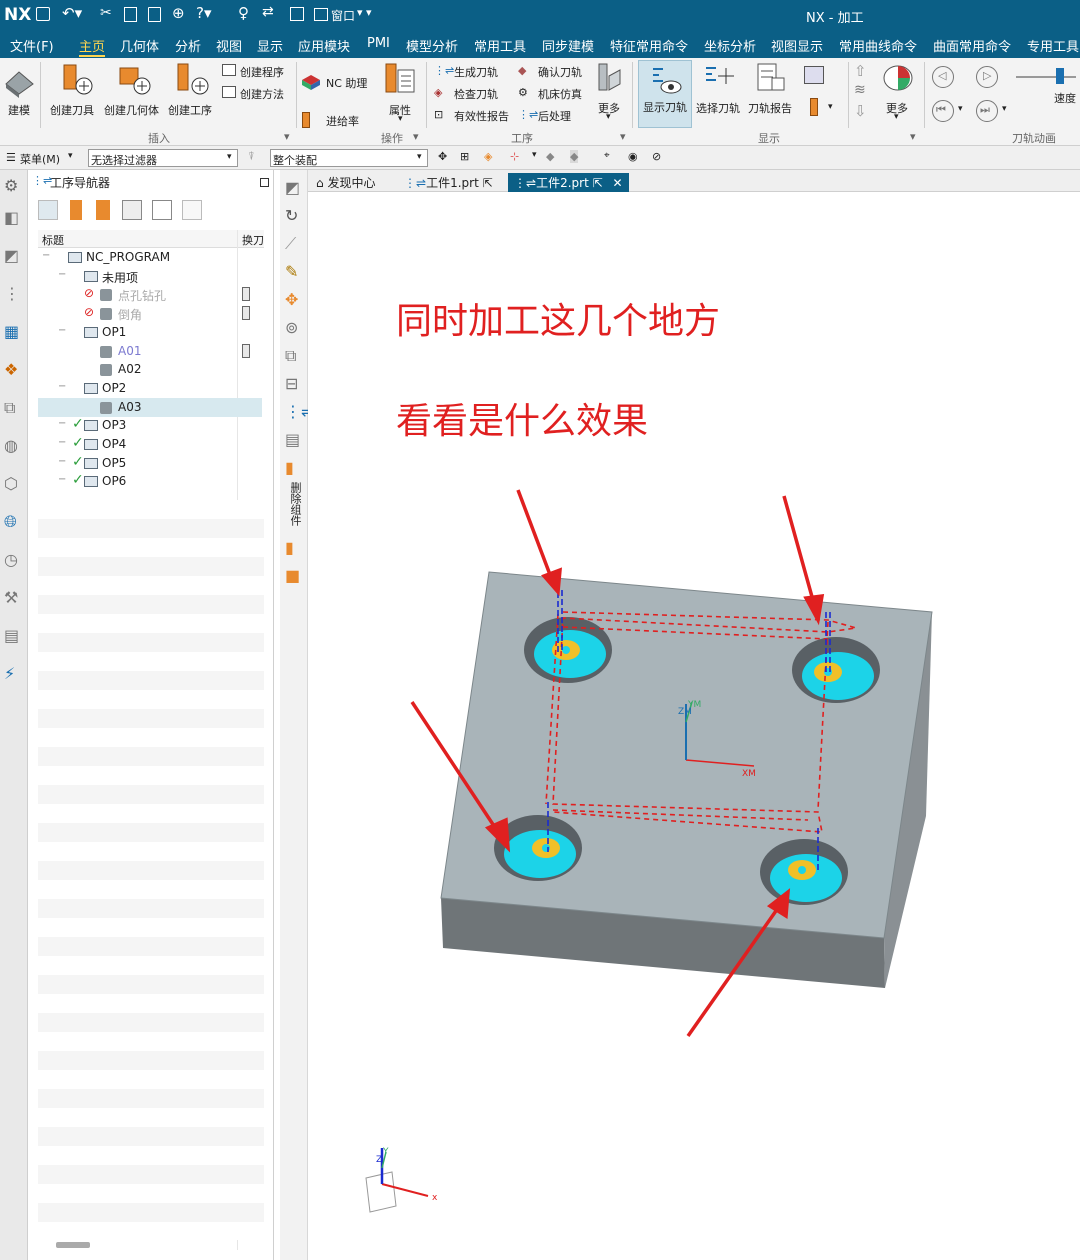 The height and width of the screenshot is (1260, 1080). I want to click on cut-icon: ✂, so click(106, 13).